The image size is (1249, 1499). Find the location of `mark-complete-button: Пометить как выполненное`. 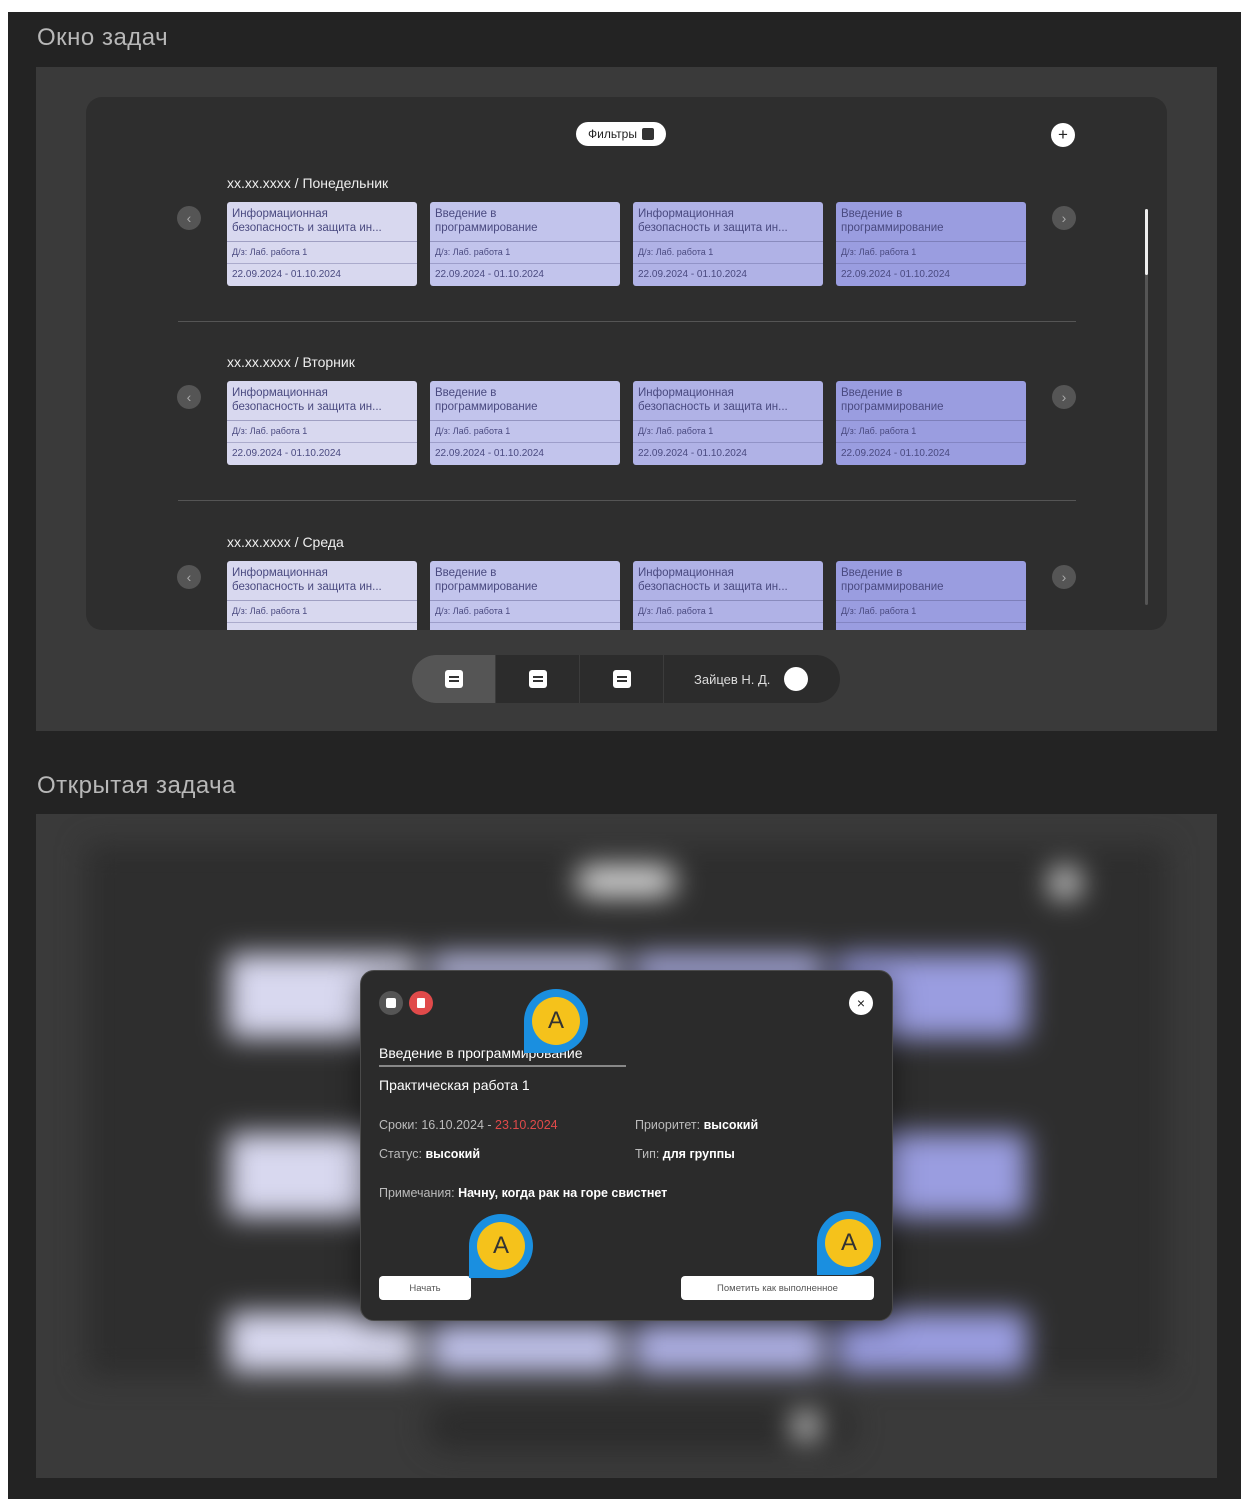

mark-complete-button: Пометить как выполненное is located at coordinates (777, 1288).